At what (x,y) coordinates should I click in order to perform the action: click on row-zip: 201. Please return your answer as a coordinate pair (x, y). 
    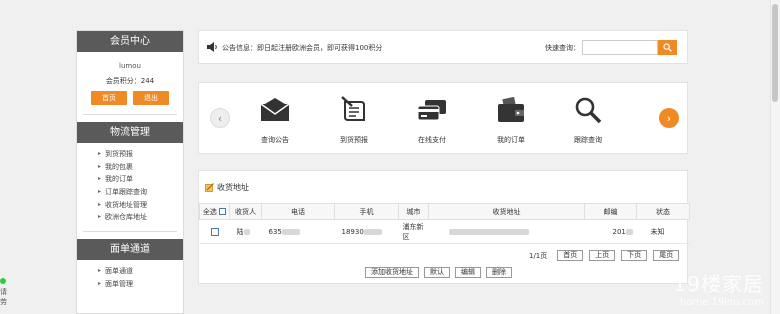
    Looking at the image, I should click on (619, 231).